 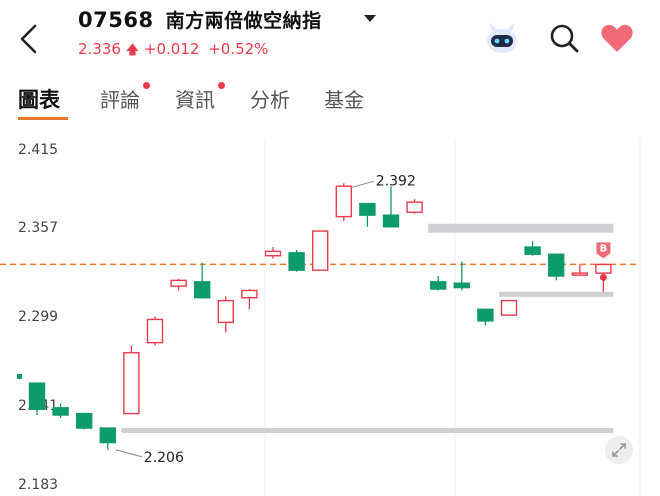 What do you see at coordinates (43, 118) in the screenshot?
I see `active-tab-underline` at bounding box center [43, 118].